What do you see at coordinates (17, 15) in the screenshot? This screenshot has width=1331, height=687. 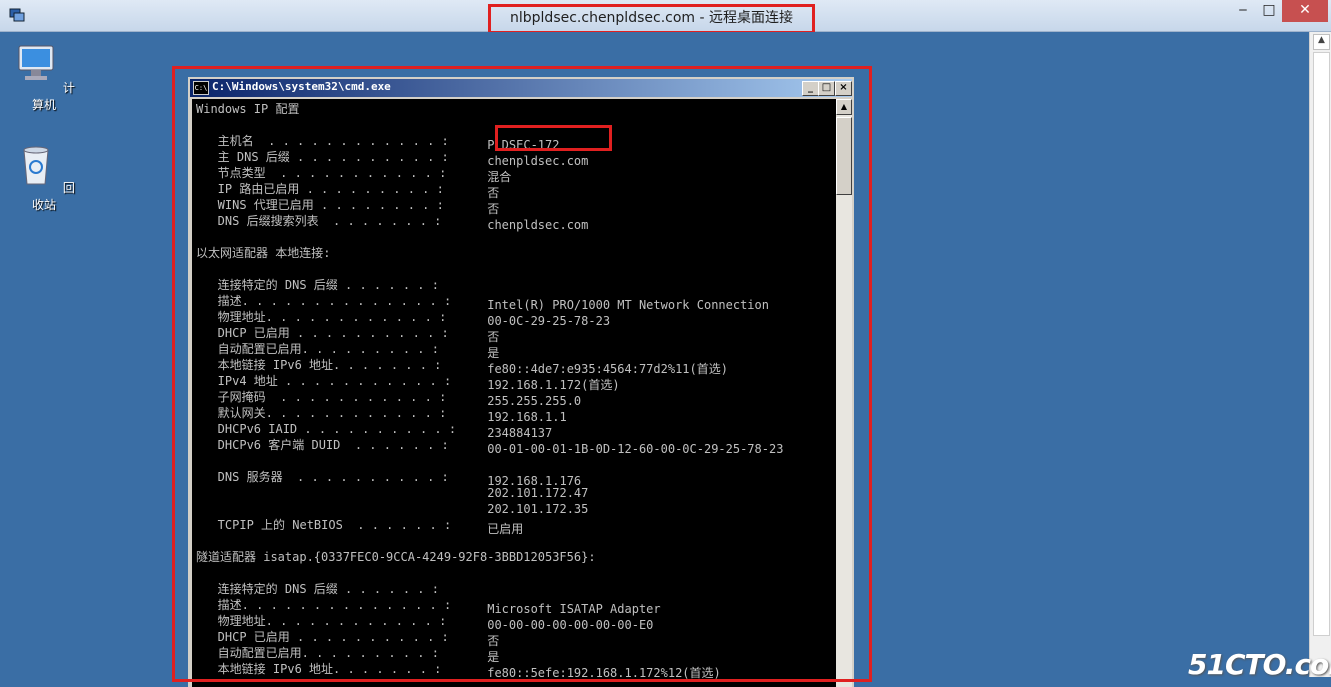 I see `remote-desktop-icon` at bounding box center [17, 15].